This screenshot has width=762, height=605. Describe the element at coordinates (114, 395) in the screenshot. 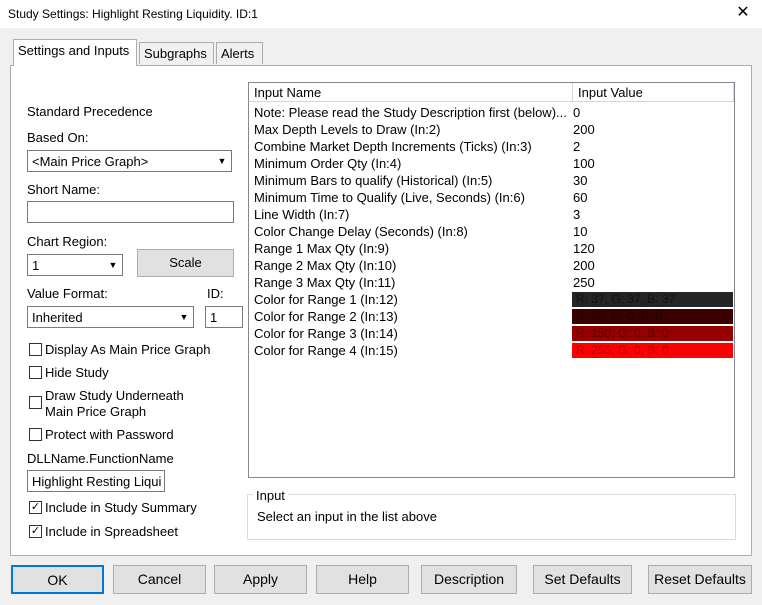

I see `checkbox-label: Draw Study Underneath` at that location.